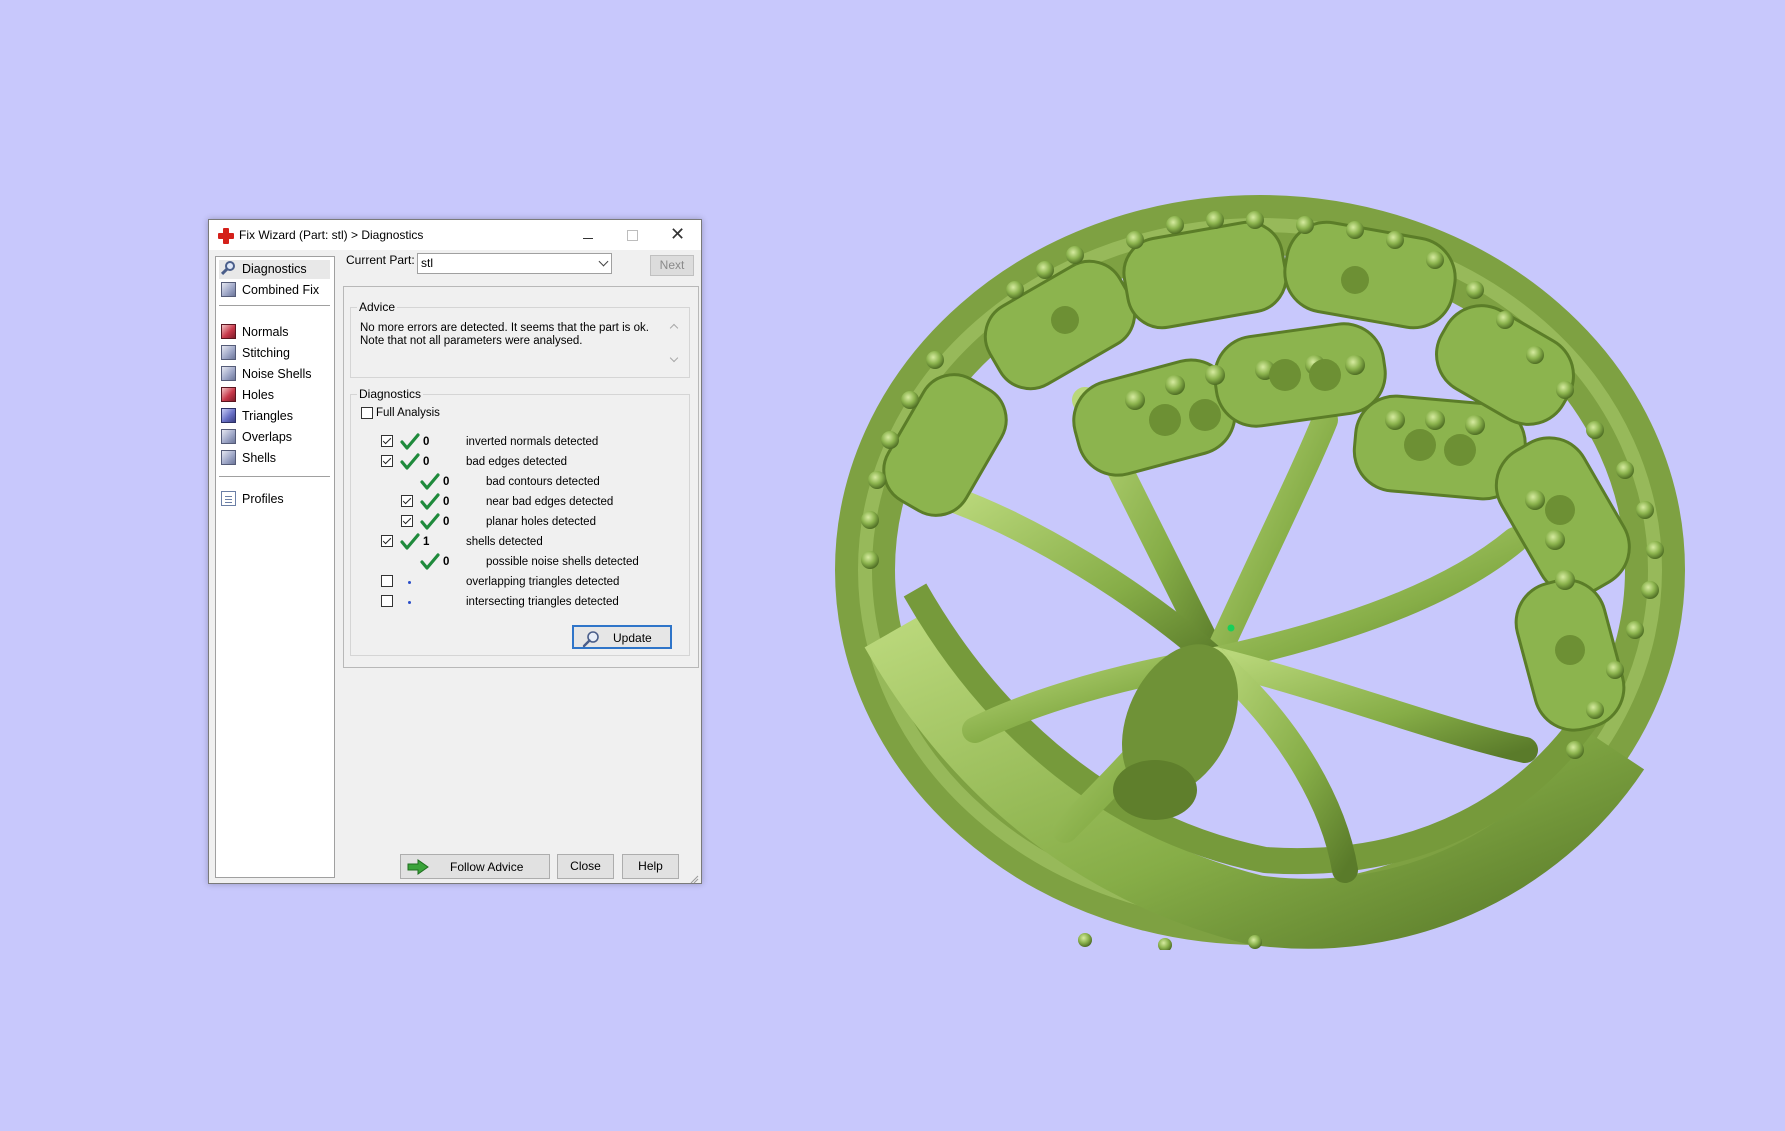 This screenshot has height=1131, width=1785. I want to click on shells-label: shells detected, so click(504, 542).